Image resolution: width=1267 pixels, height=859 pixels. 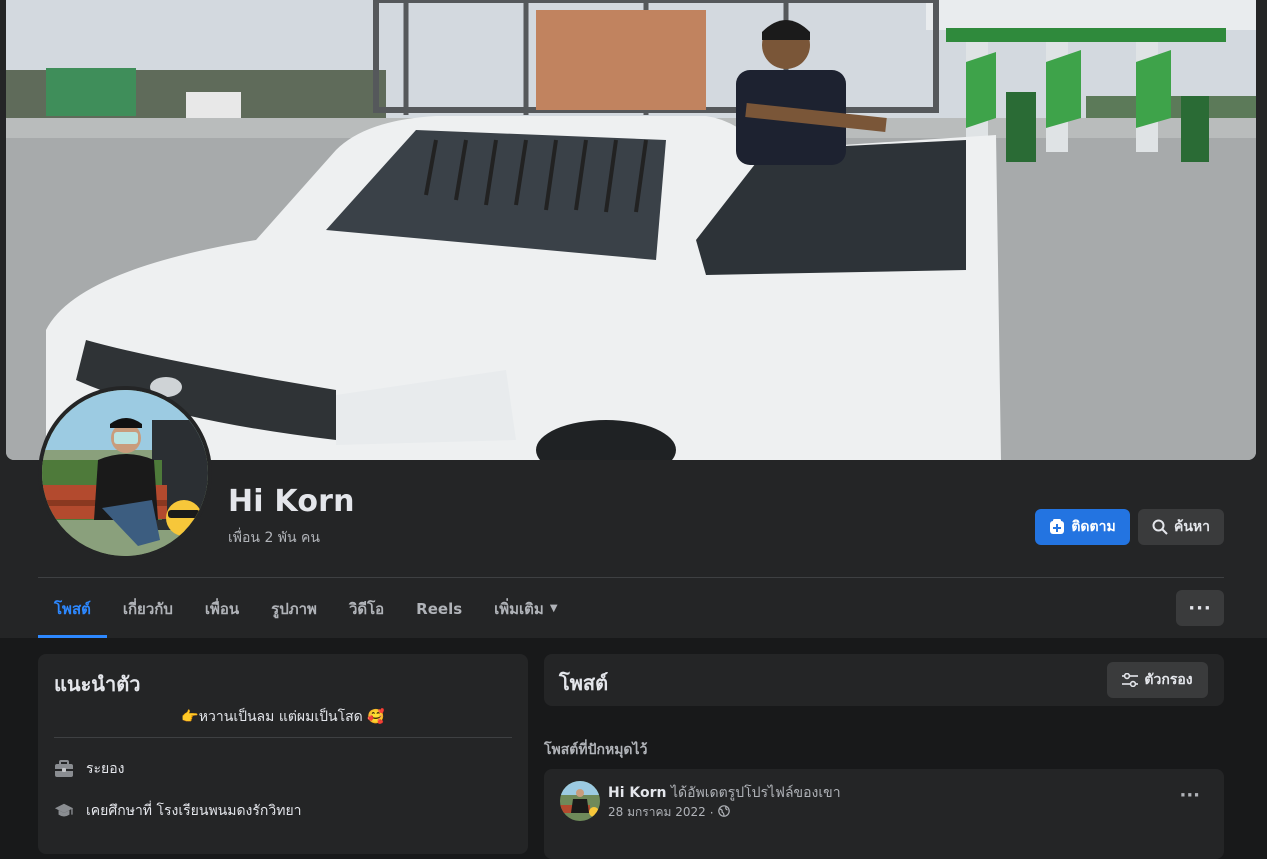 What do you see at coordinates (884, 680) in the screenshot?
I see `posts-header: โพสต์ ตัวกรอง` at bounding box center [884, 680].